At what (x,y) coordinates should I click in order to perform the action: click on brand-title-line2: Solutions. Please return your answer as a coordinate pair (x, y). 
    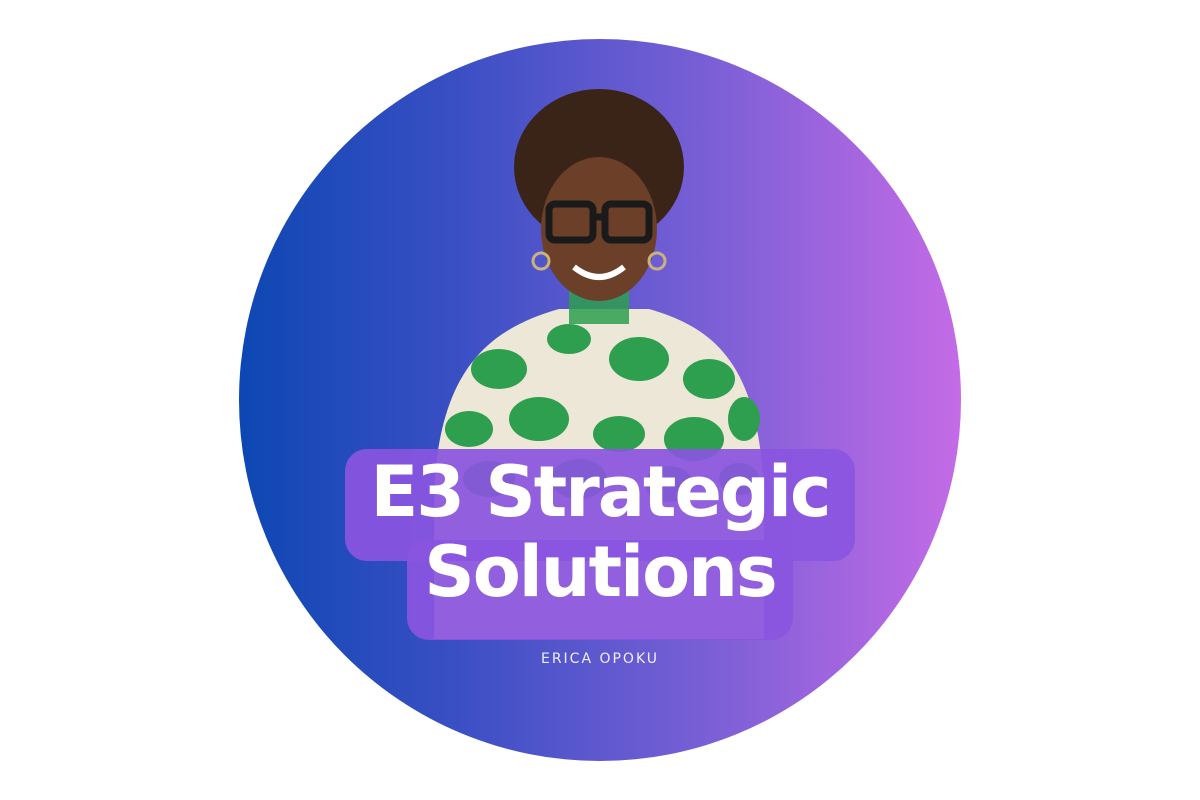
    Looking at the image, I should click on (600, 572).